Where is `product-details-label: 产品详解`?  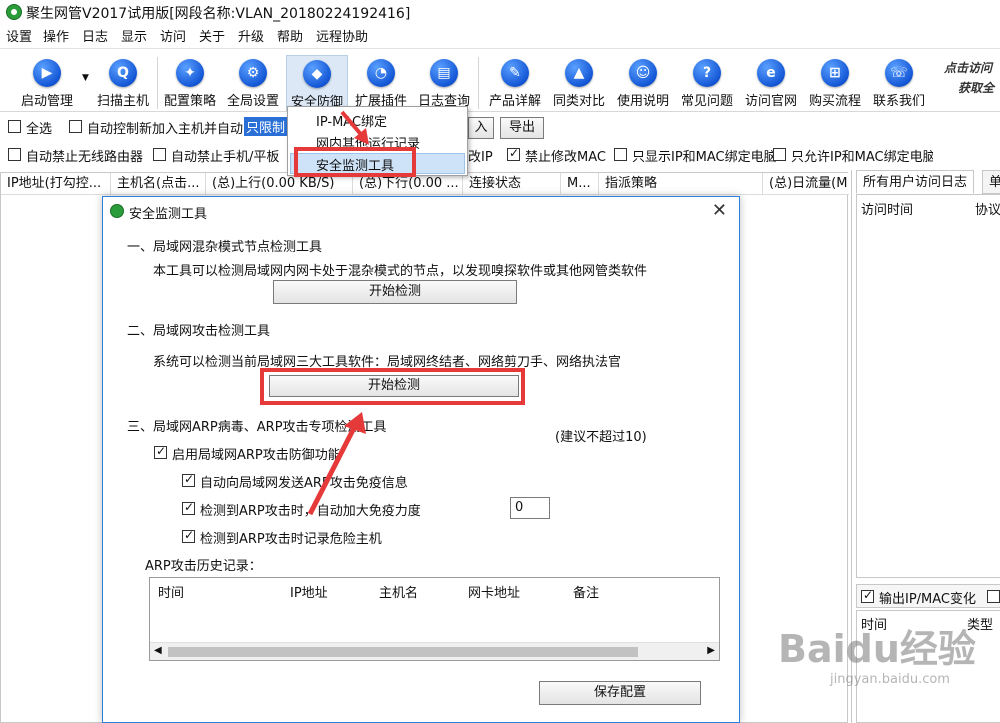
product-details-label: 产品详解 is located at coordinates (514, 101).